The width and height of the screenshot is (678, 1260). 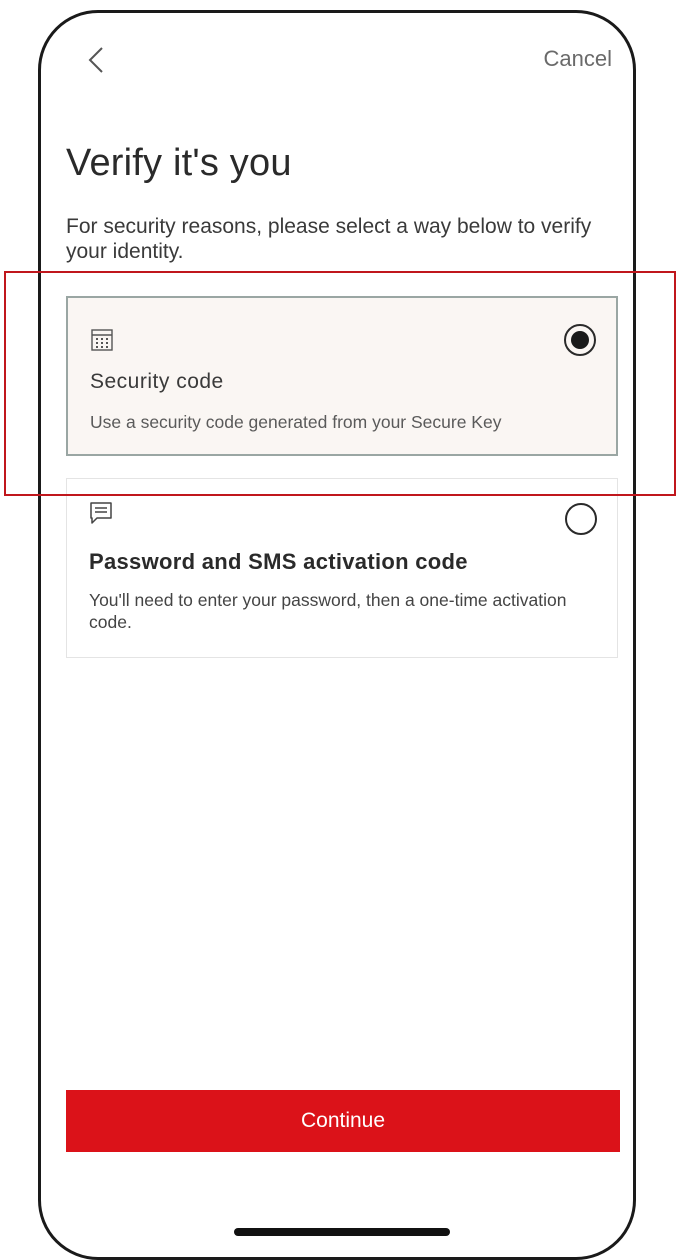 I want to click on cancel-button: Cancel, so click(x=578, y=59).